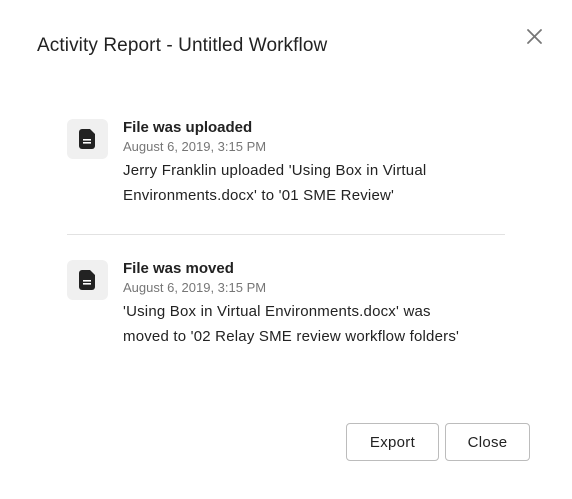 Image resolution: width=572 pixels, height=499 pixels. I want to click on activity-heading: File was uploaded, so click(188, 127).